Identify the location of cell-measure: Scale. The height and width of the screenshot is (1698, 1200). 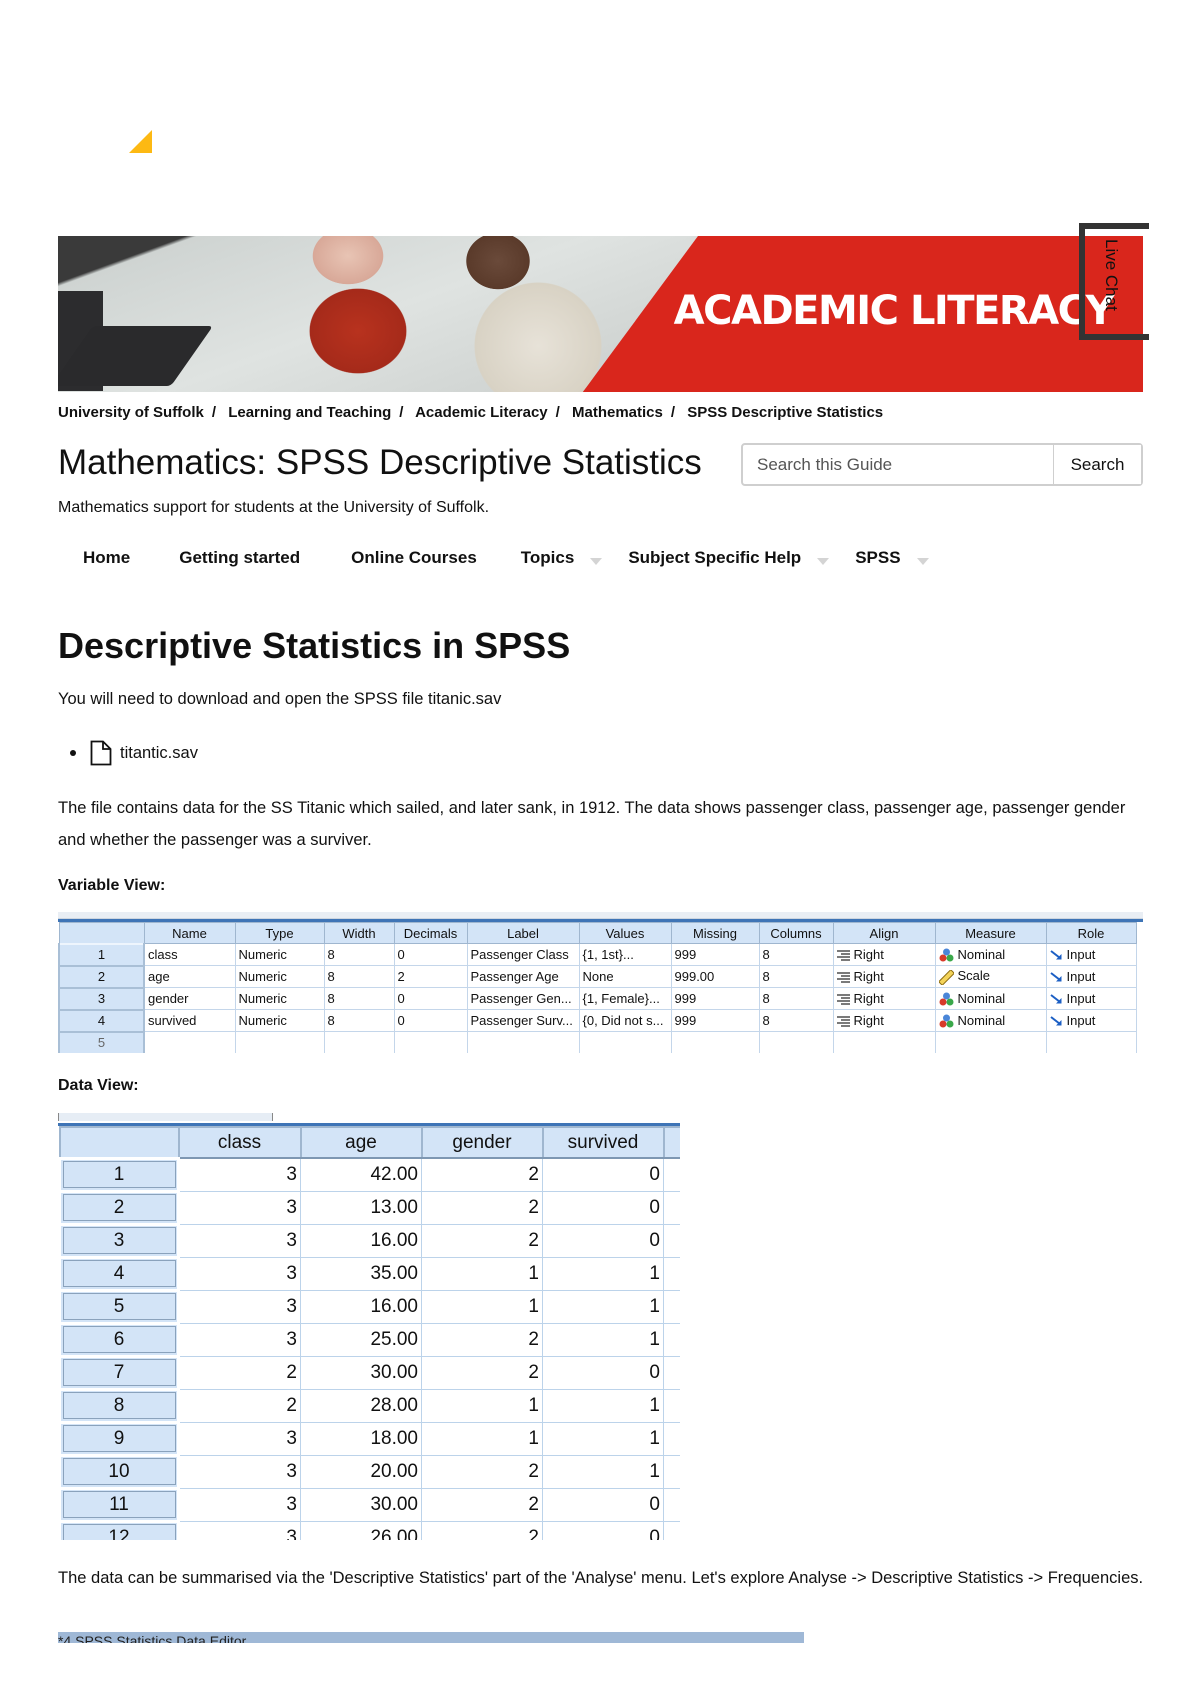
(990, 976).